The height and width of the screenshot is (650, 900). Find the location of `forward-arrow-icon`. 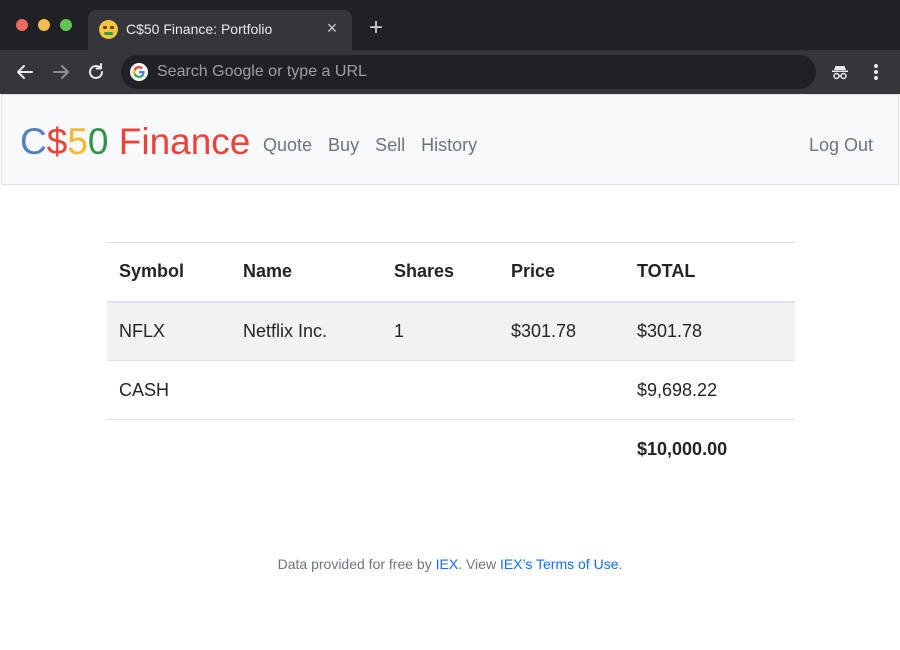

forward-arrow-icon is located at coordinates (61, 72).